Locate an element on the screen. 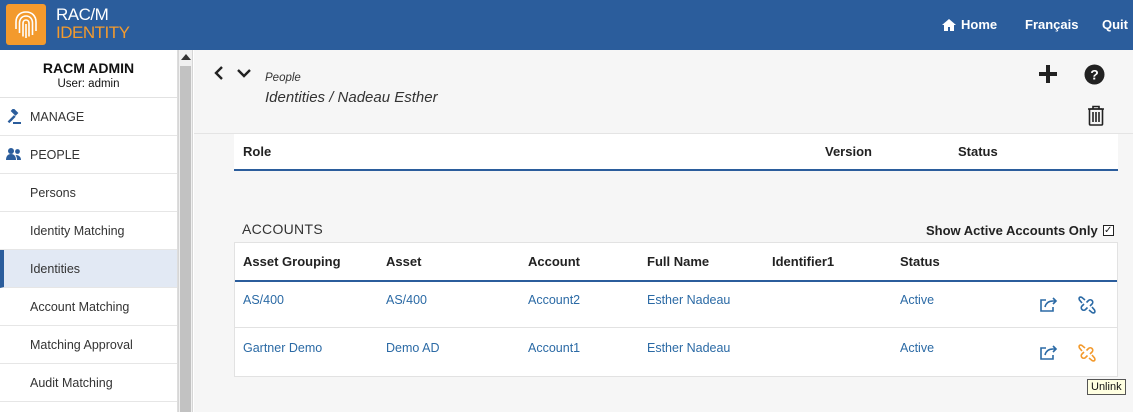 Image resolution: width=1133 pixels, height=412 pixels. chevron-down-icon is located at coordinates (244, 73).